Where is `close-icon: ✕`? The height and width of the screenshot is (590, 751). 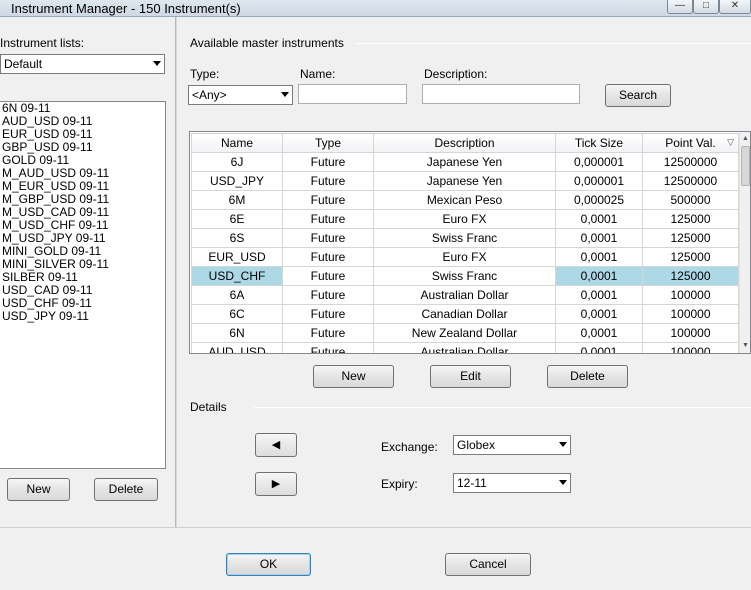
close-icon: ✕ is located at coordinates (735, 5).